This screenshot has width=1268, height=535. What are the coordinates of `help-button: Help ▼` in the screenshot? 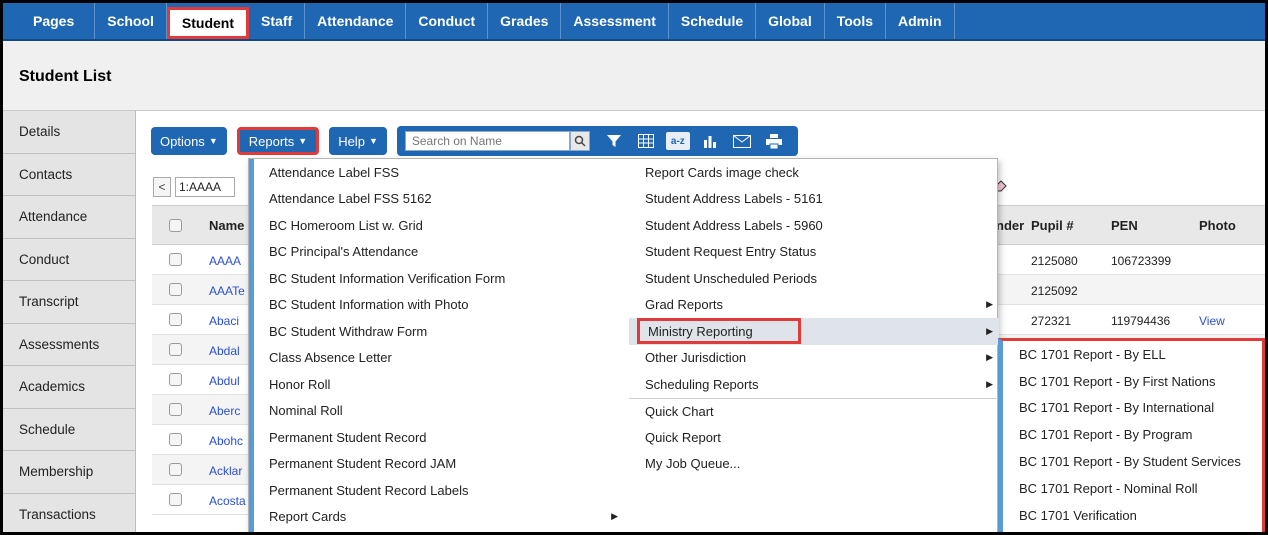 It's located at (358, 141).